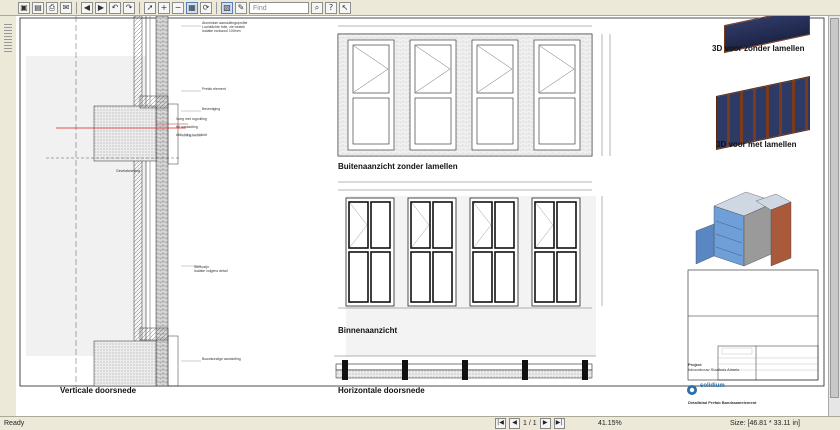  I want to click on undo-icon: ↶, so click(115, 7).